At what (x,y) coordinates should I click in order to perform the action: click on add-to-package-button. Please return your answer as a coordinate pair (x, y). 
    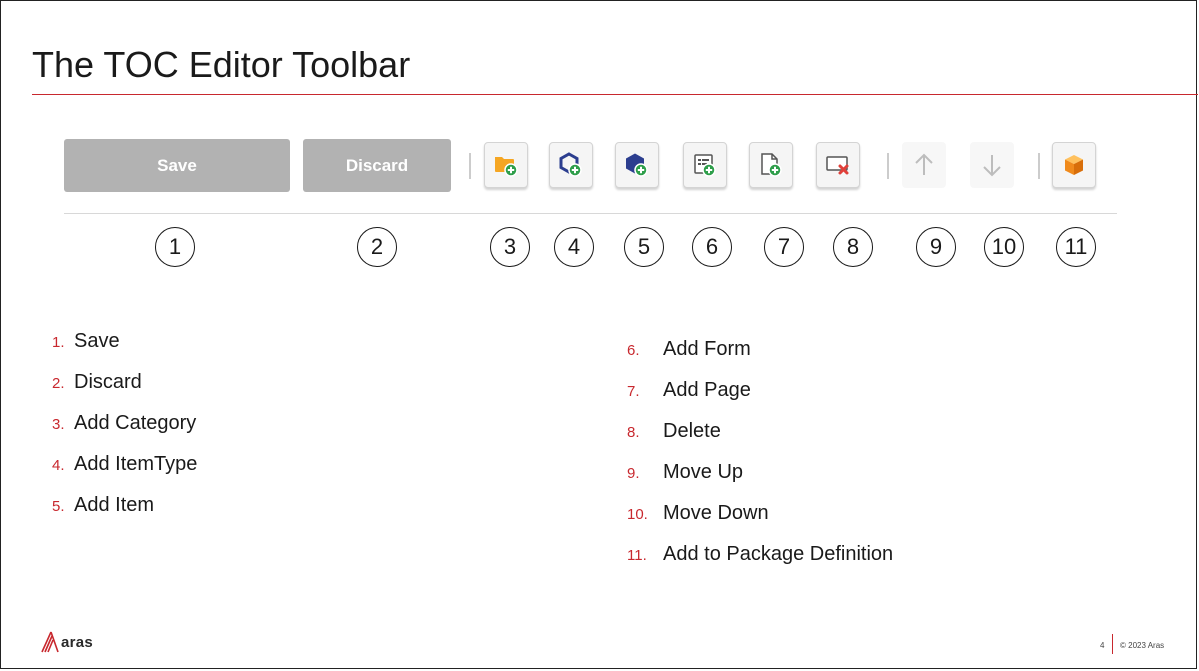
    Looking at the image, I should click on (1074, 165).